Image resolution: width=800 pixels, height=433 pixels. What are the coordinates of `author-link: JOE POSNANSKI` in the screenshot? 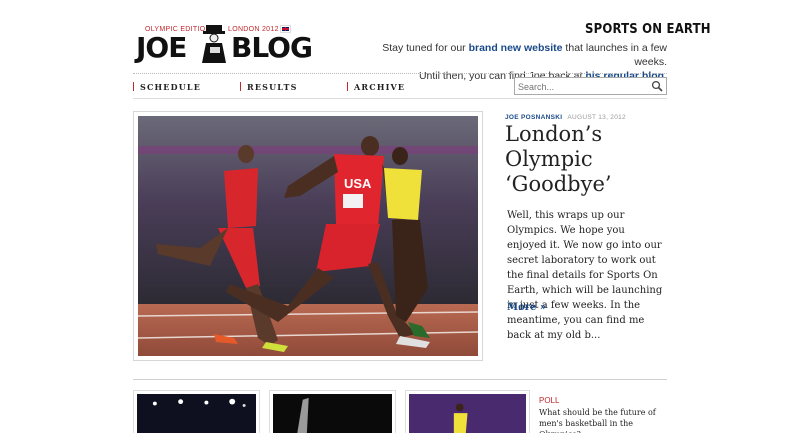 It's located at (533, 117).